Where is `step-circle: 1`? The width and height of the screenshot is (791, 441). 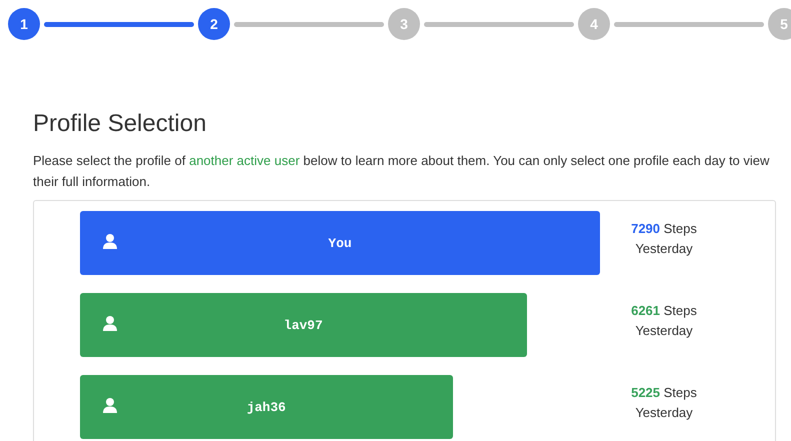
step-circle: 1 is located at coordinates (24, 24).